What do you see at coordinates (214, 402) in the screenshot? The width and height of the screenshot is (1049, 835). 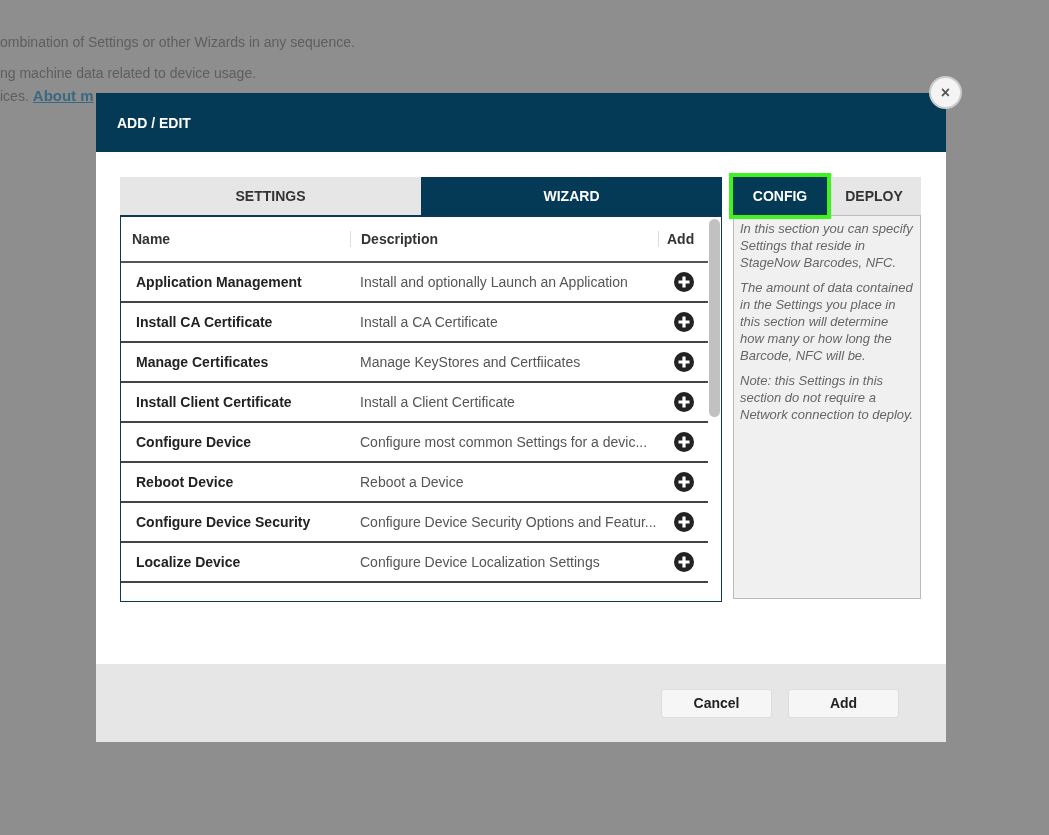 I see `table-cell-text: Install Client Certificate` at bounding box center [214, 402].